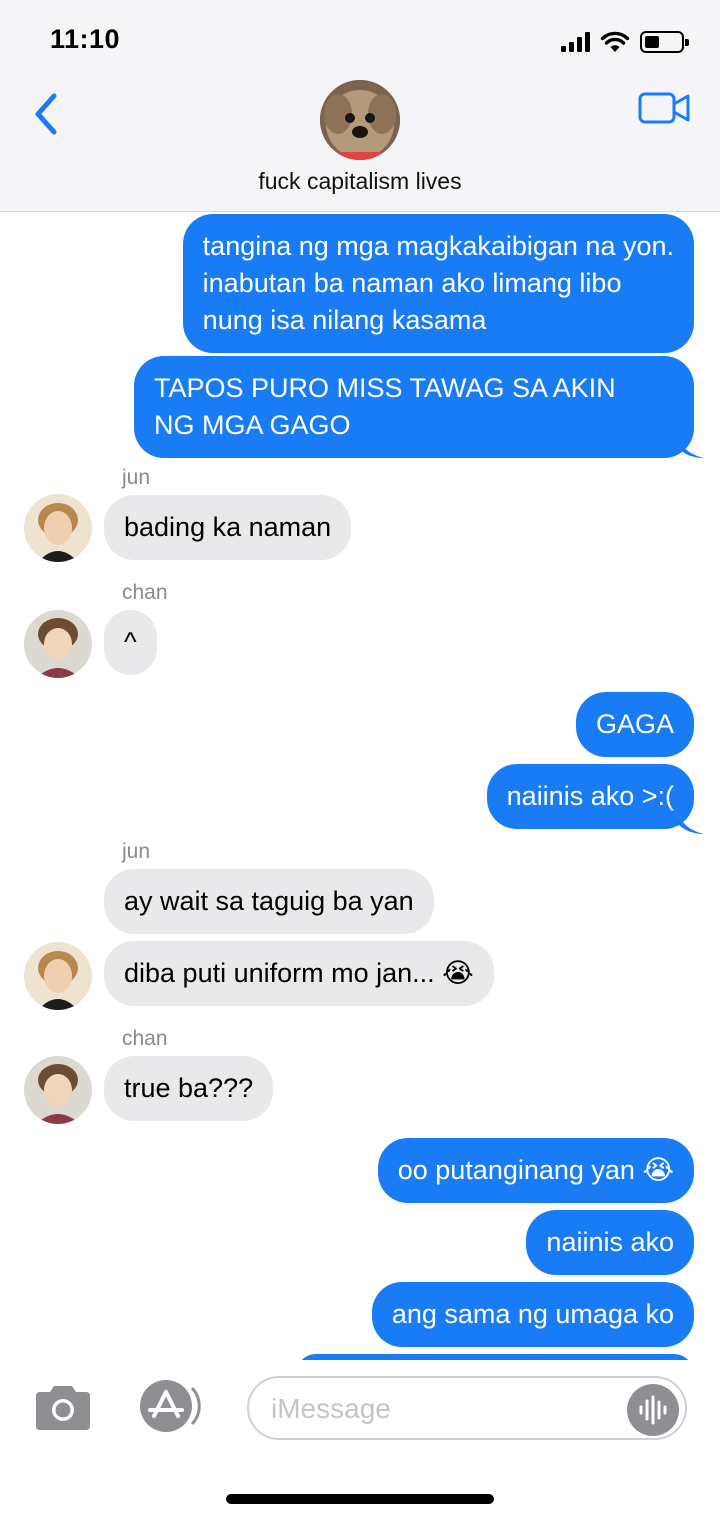 The image size is (720, 1520). Describe the element at coordinates (299, 973) in the screenshot. I see `incoming-message: diba puti uniform mo jan... 😭` at that location.